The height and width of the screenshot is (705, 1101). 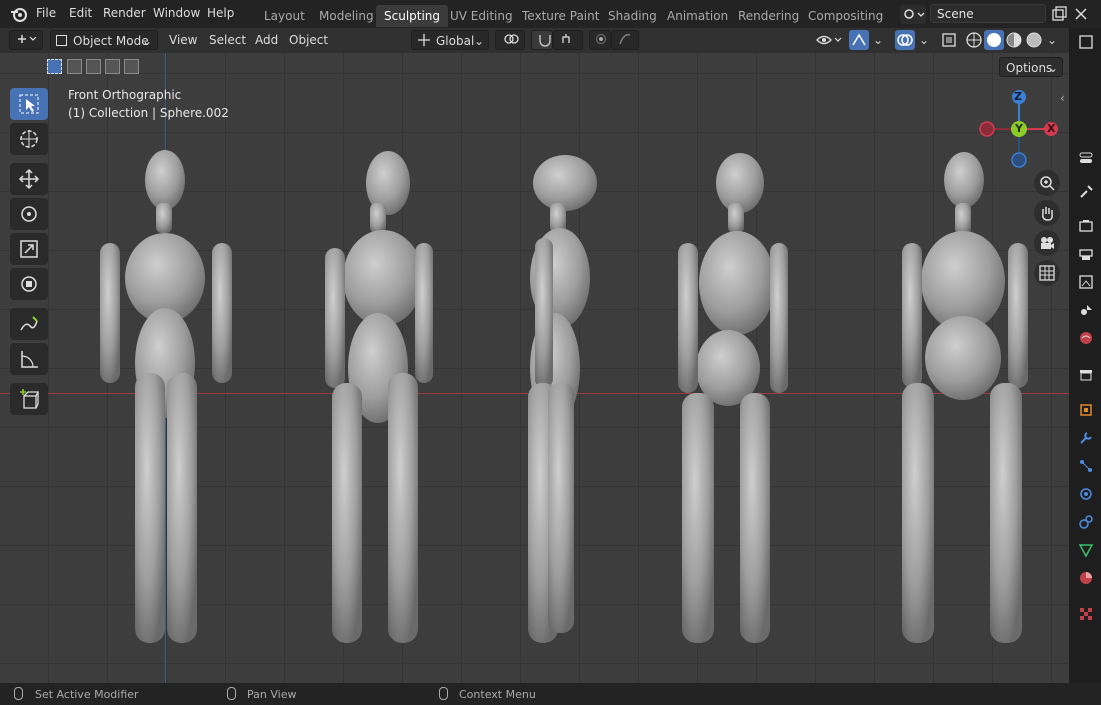 What do you see at coordinates (46, 13) in the screenshot?
I see `menu-file: File` at bounding box center [46, 13].